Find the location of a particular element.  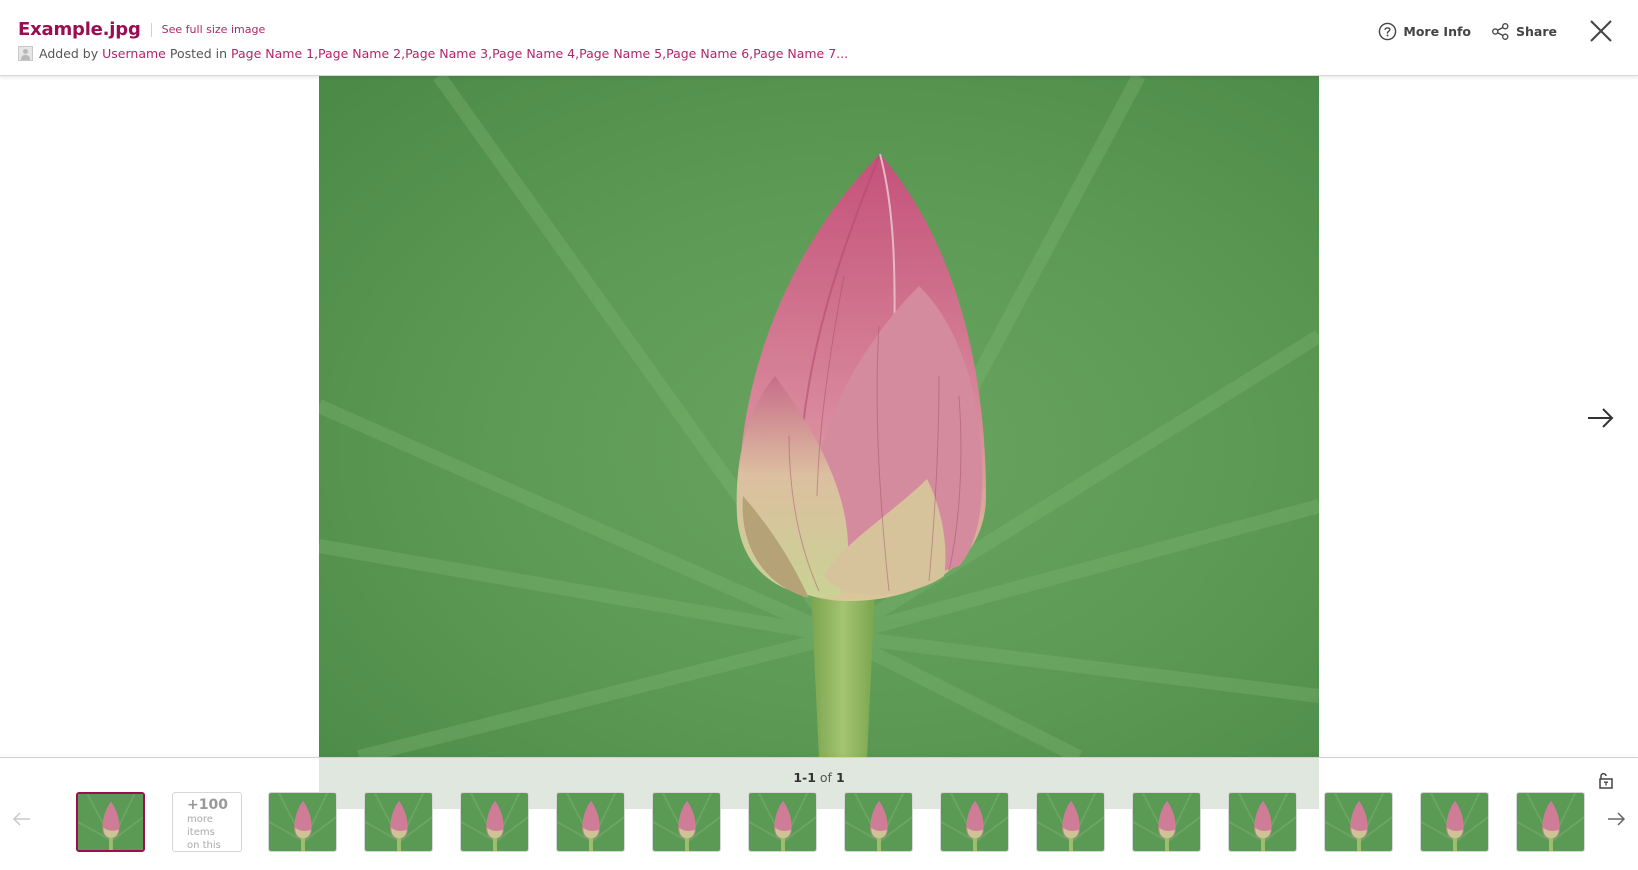

next-image-arrow-icon is located at coordinates (1600, 418).